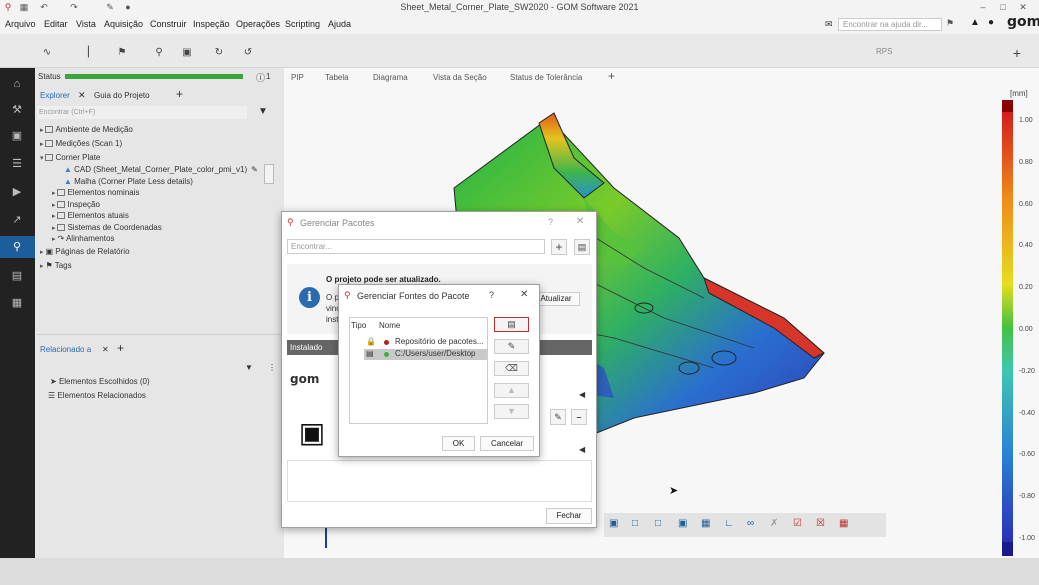 The height and width of the screenshot is (585, 1039). What do you see at coordinates (1003, 7) in the screenshot?
I see `maximize-icon: □` at bounding box center [1003, 7].